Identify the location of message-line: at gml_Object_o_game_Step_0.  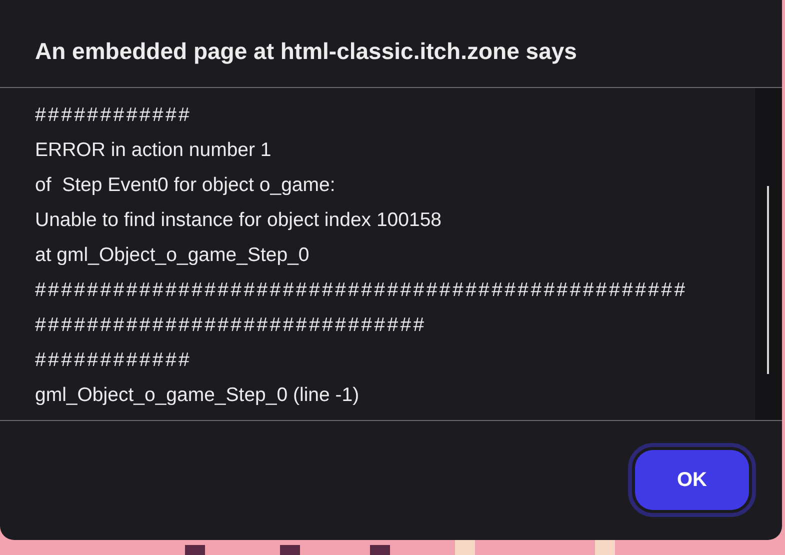
(172, 255).